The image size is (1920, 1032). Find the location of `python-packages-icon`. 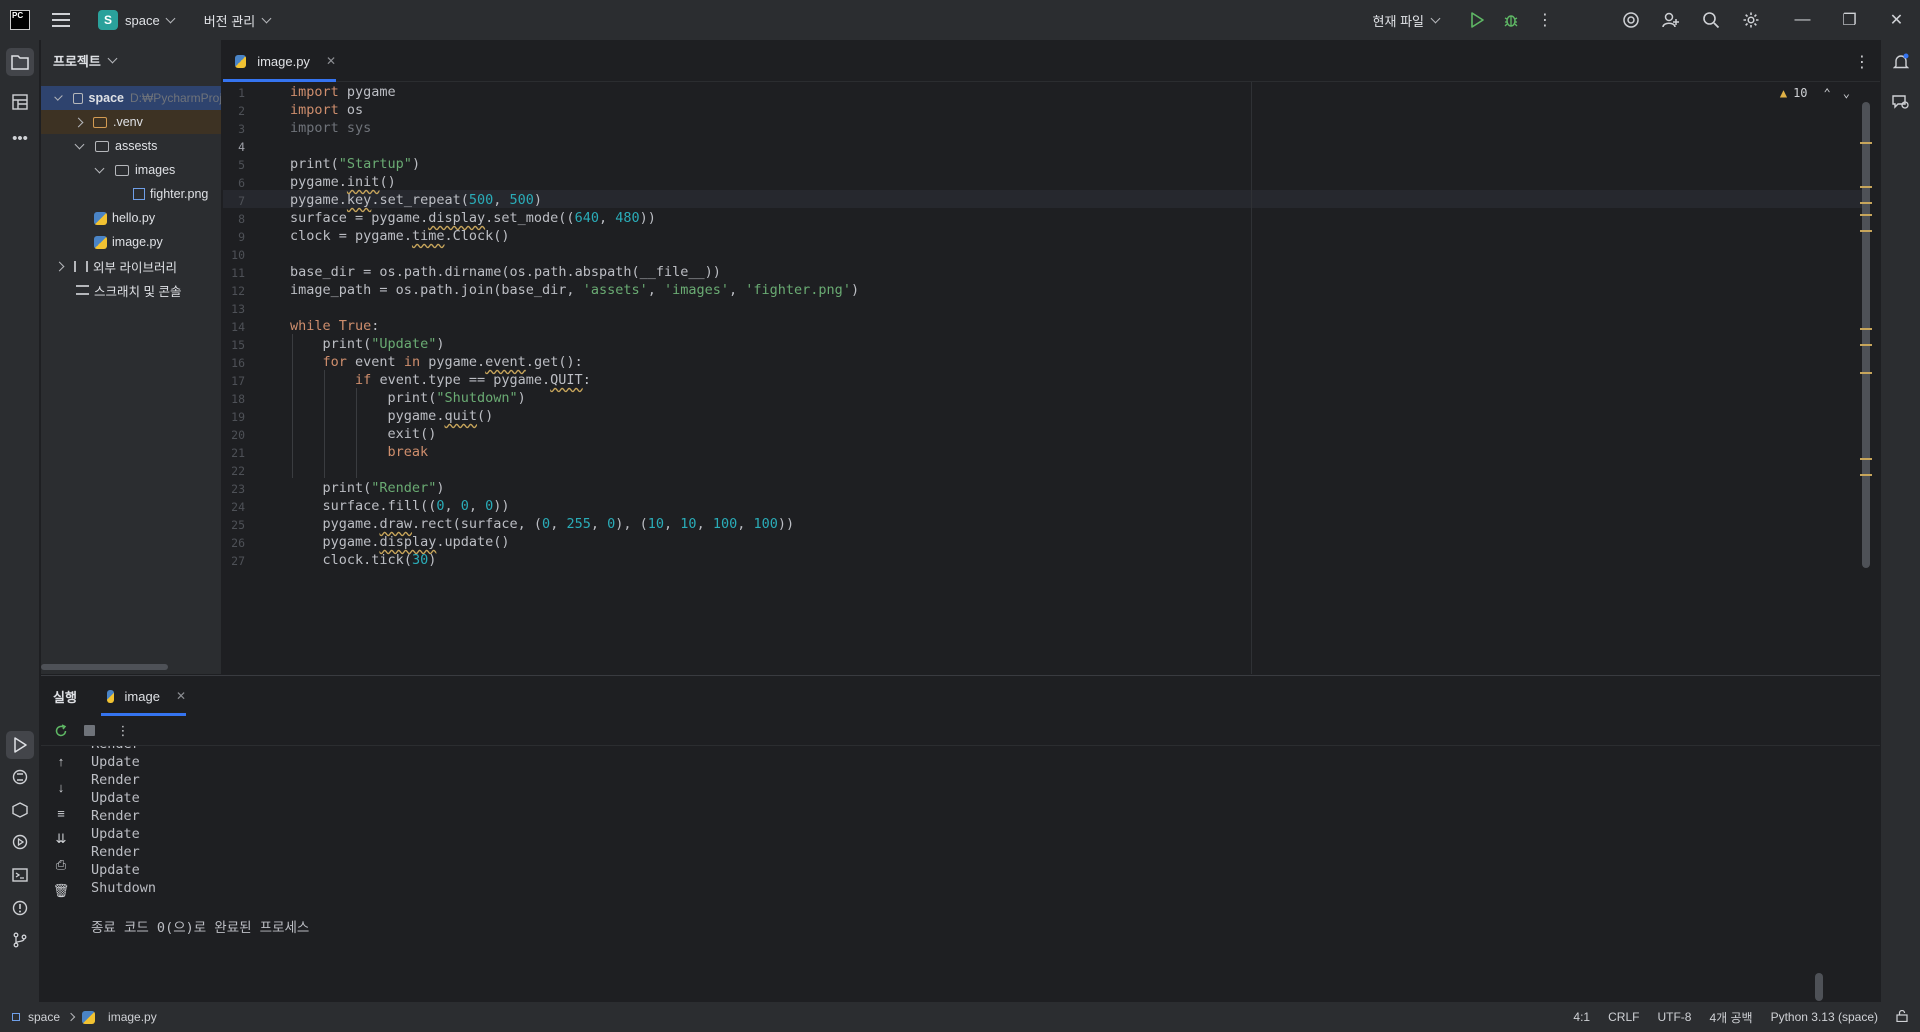

python-packages-icon is located at coordinates (20, 777).